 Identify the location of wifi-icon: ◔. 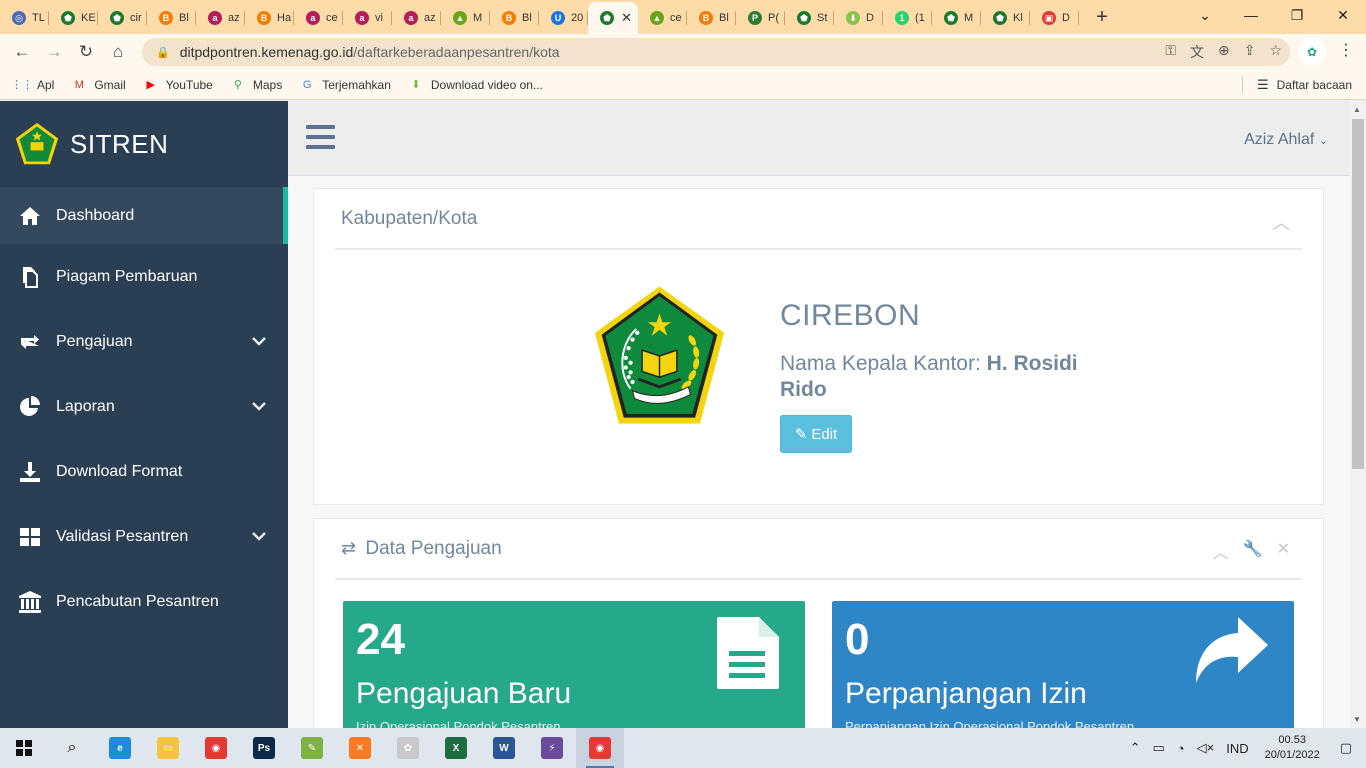
(1181, 748).